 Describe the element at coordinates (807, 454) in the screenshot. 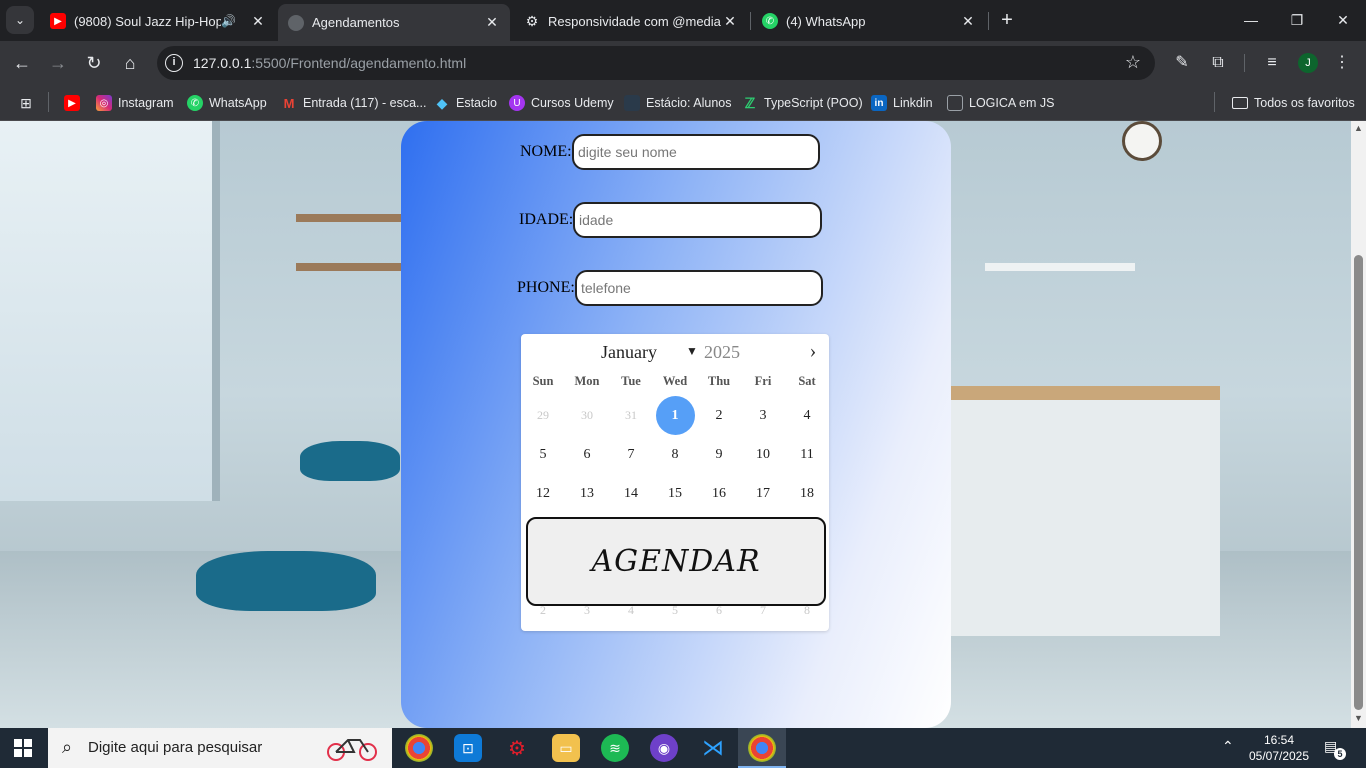

I see `calendar-day: 11` at that location.